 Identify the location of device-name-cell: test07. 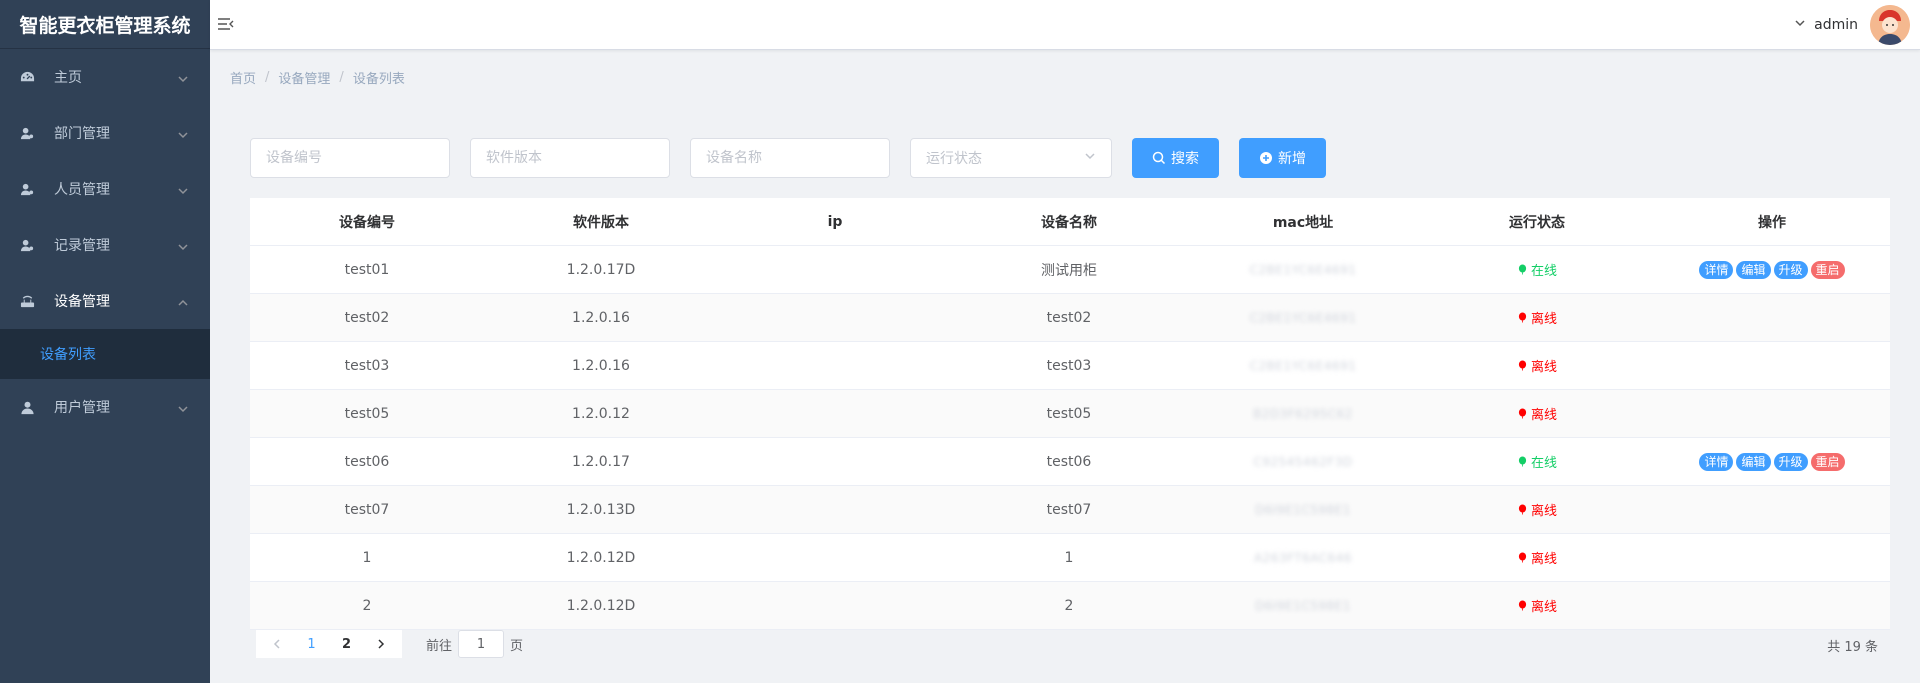
(1069, 509).